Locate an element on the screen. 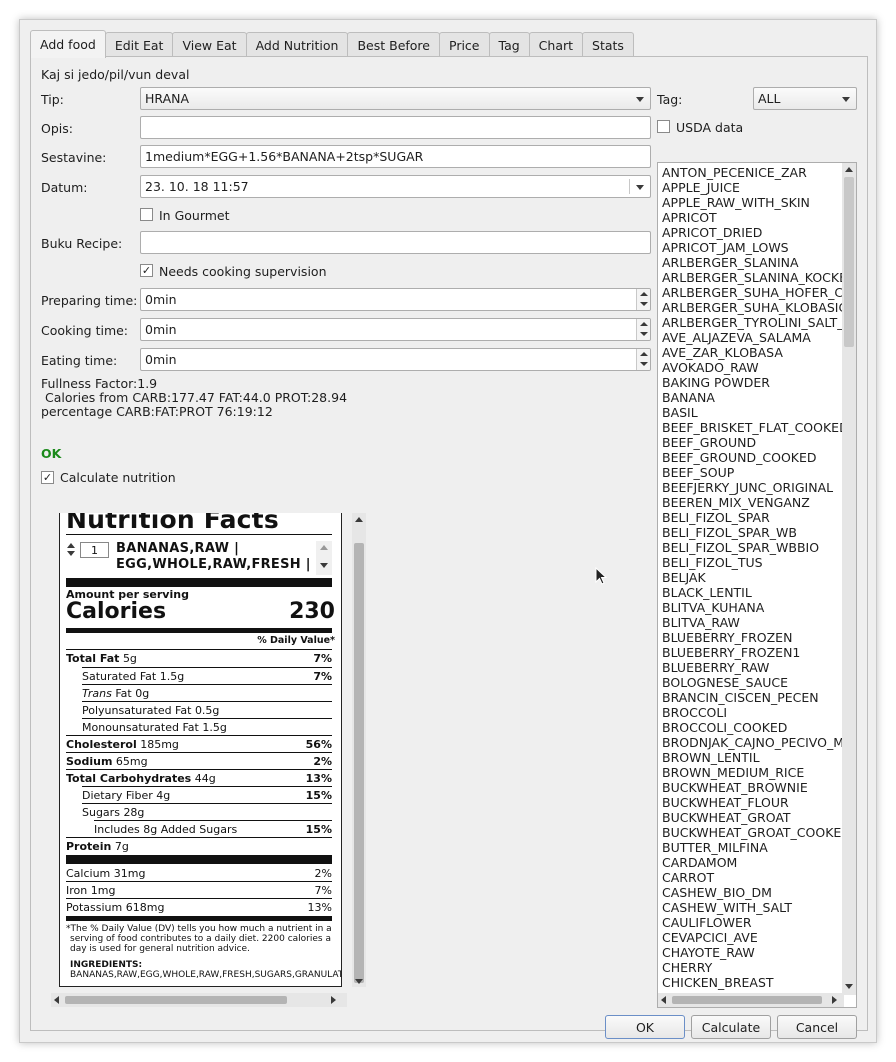 The image size is (896, 1062). tab-tag: Tag is located at coordinates (509, 44).